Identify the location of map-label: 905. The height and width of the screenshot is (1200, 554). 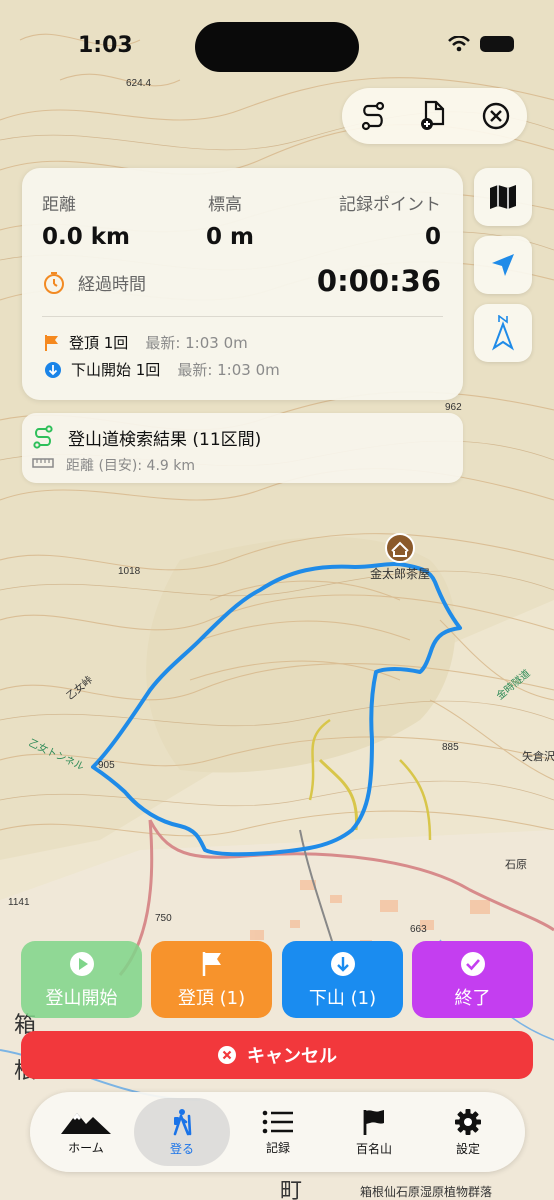
(106, 765).